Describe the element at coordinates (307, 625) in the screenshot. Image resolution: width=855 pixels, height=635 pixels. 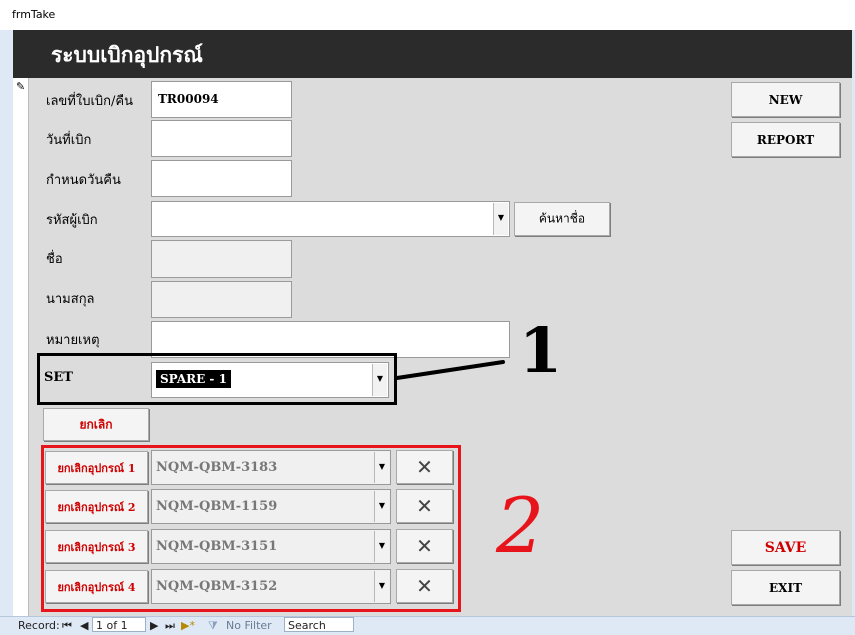
I see `search-placeholder: Search` at that location.